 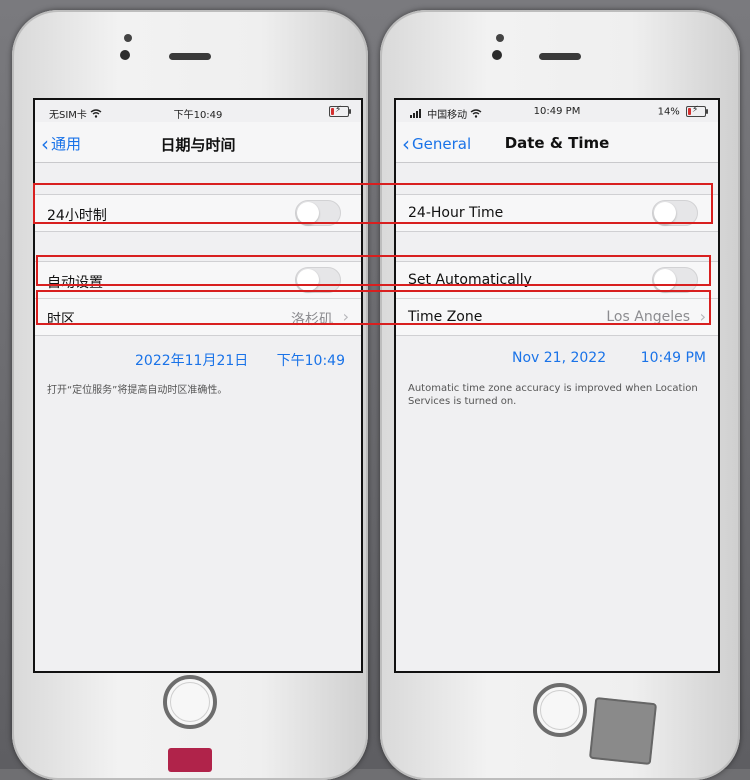 I want to click on battery-percent: 14%, so click(x=668, y=112).